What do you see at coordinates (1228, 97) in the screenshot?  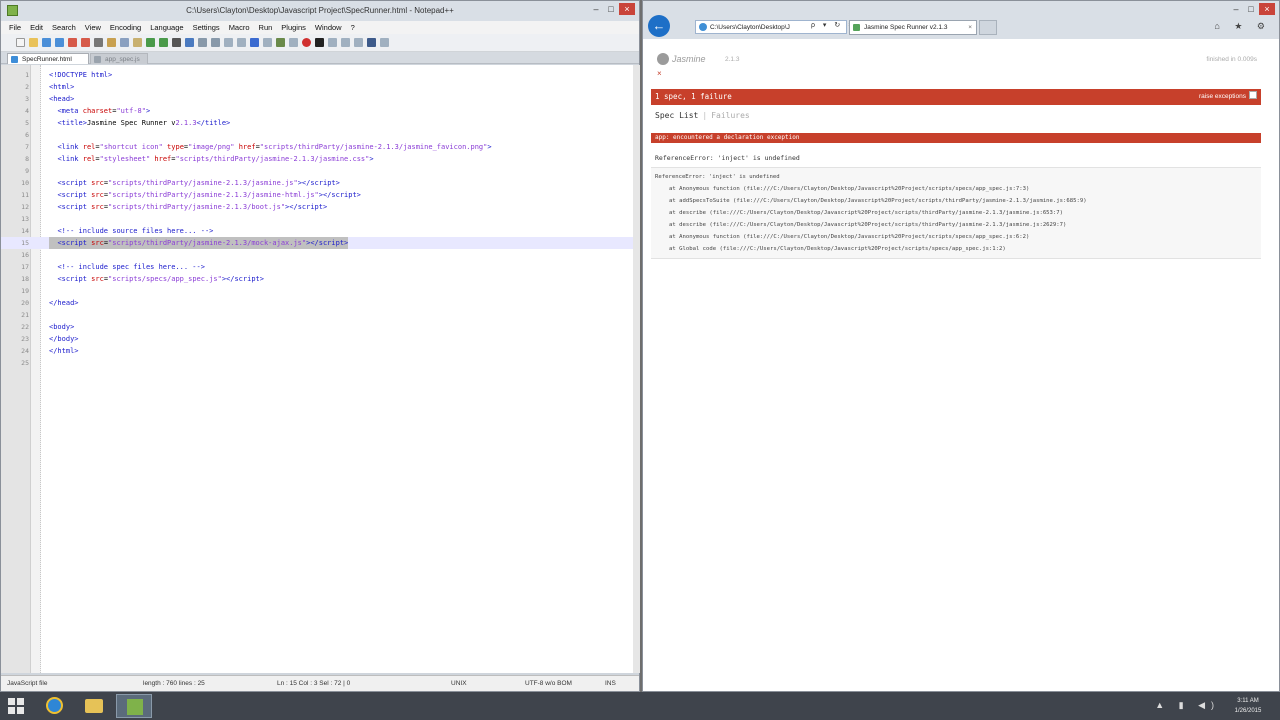 I see `raise-exceptions-toggle: raise exceptions` at bounding box center [1228, 97].